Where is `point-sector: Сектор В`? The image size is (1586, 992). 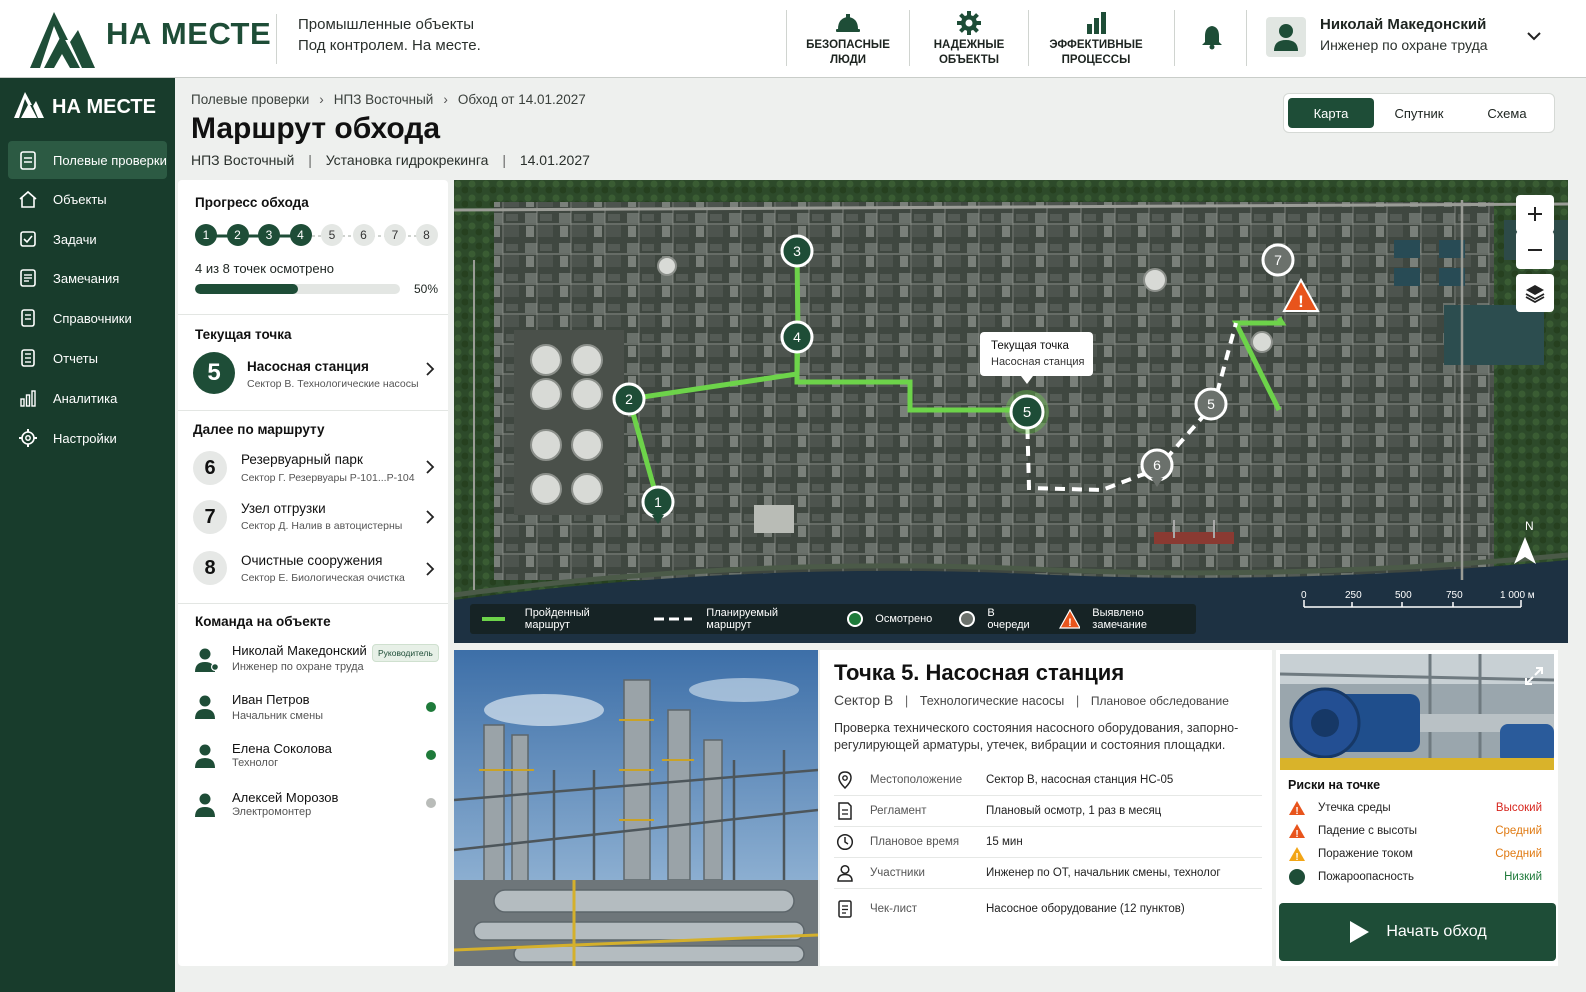
point-sector: Сектор В is located at coordinates (864, 700).